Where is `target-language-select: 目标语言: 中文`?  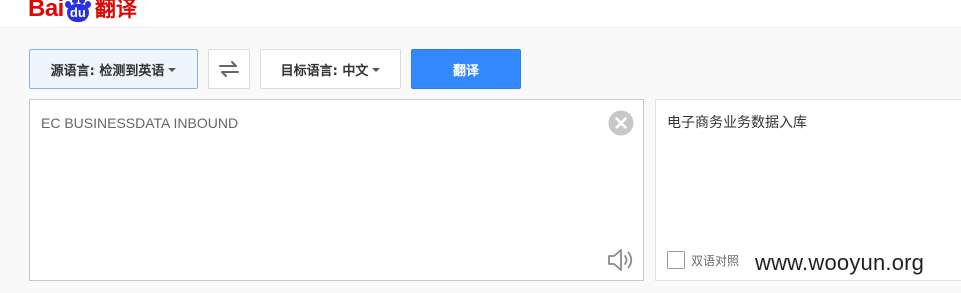
target-language-select: 目标语言: 中文 is located at coordinates (330, 69).